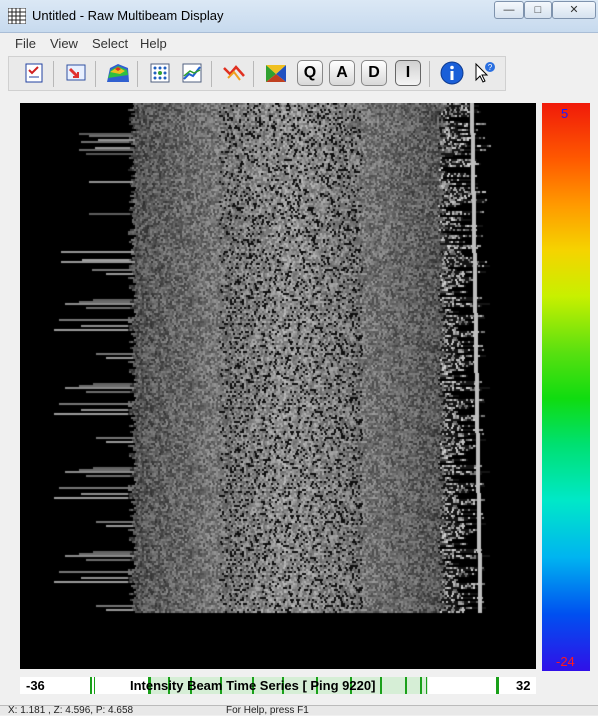 The height and width of the screenshot is (716, 598). I want to click on menu-view: View, so click(64, 43).